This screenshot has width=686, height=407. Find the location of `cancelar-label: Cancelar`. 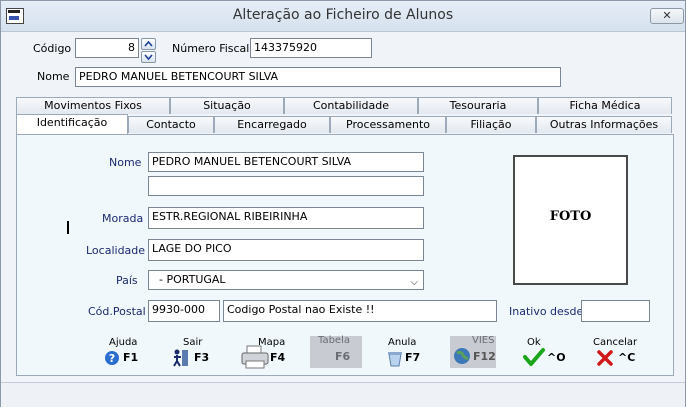

cancelar-label: Cancelar is located at coordinates (615, 342).